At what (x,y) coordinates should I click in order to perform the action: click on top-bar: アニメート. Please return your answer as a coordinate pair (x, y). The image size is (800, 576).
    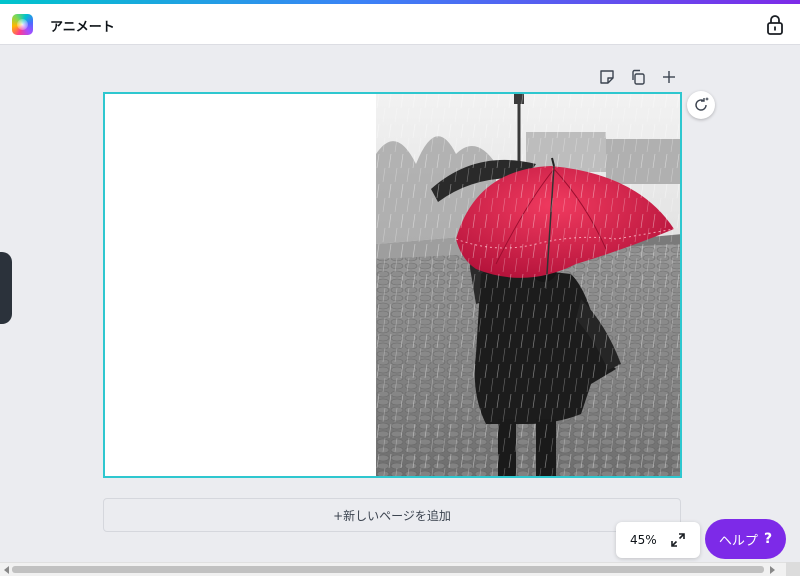
    Looking at the image, I should click on (400, 24).